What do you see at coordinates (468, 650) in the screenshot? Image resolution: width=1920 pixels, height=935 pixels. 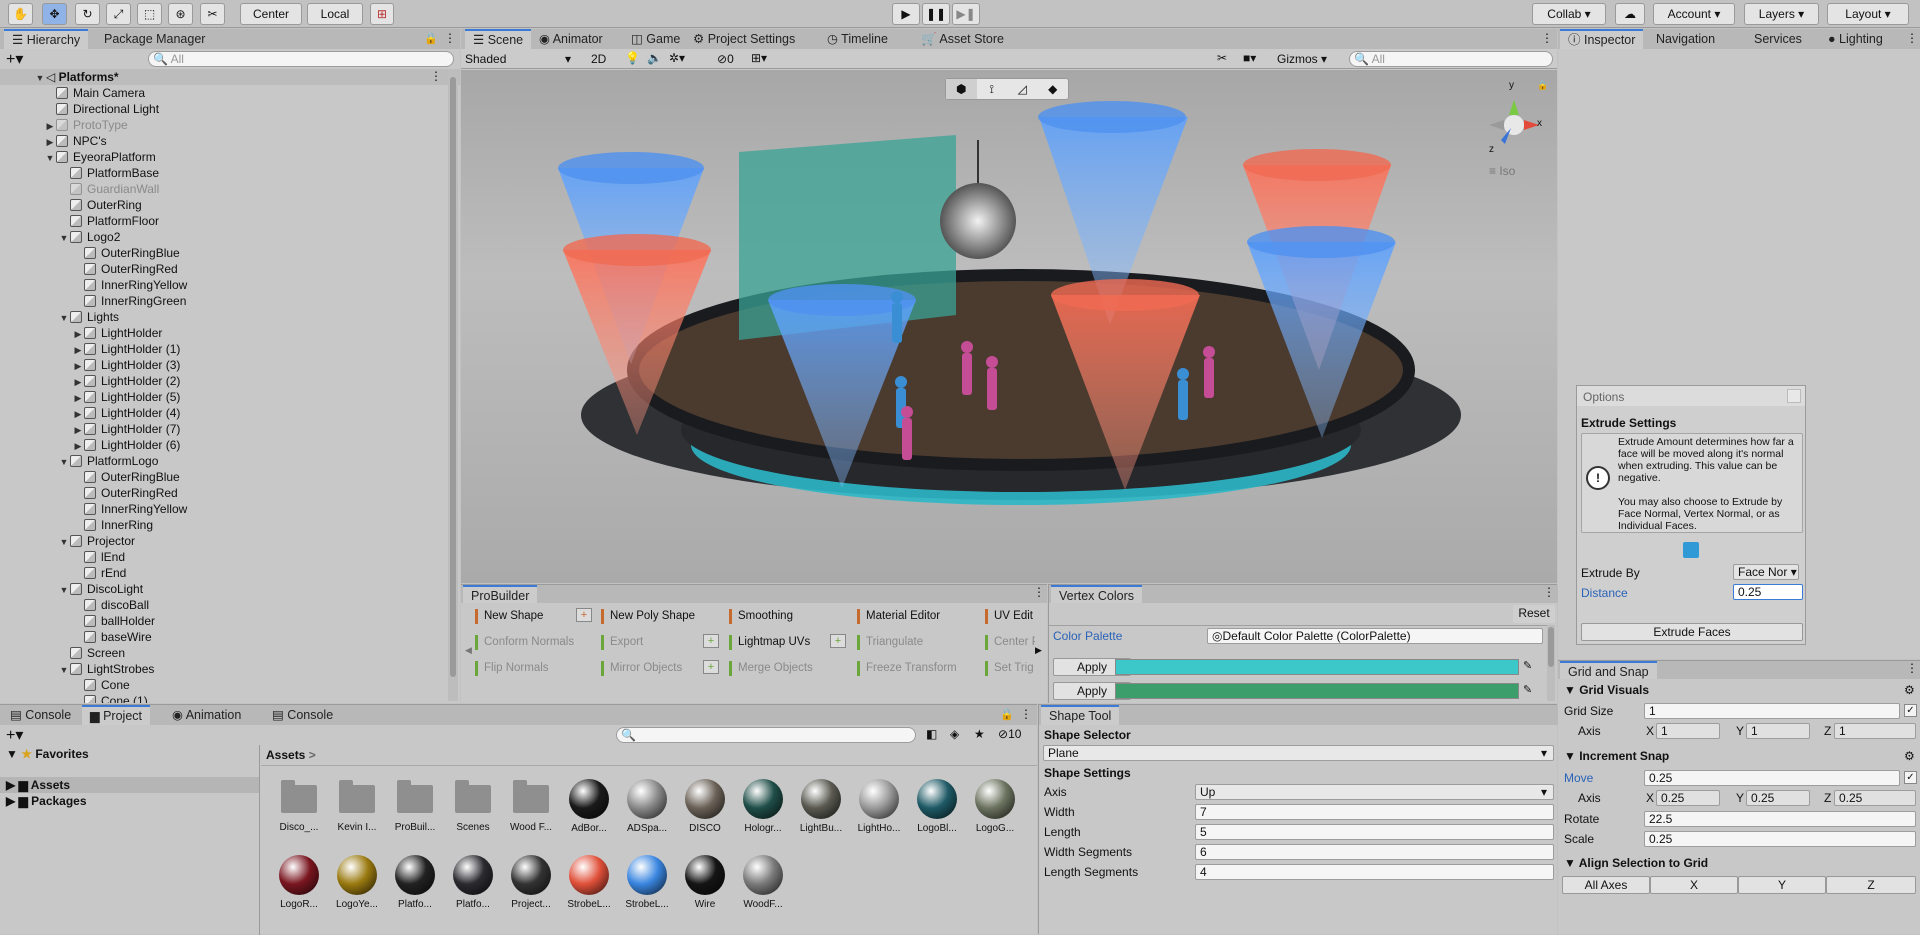 I see `scroll-left-icon: ◀` at bounding box center [468, 650].